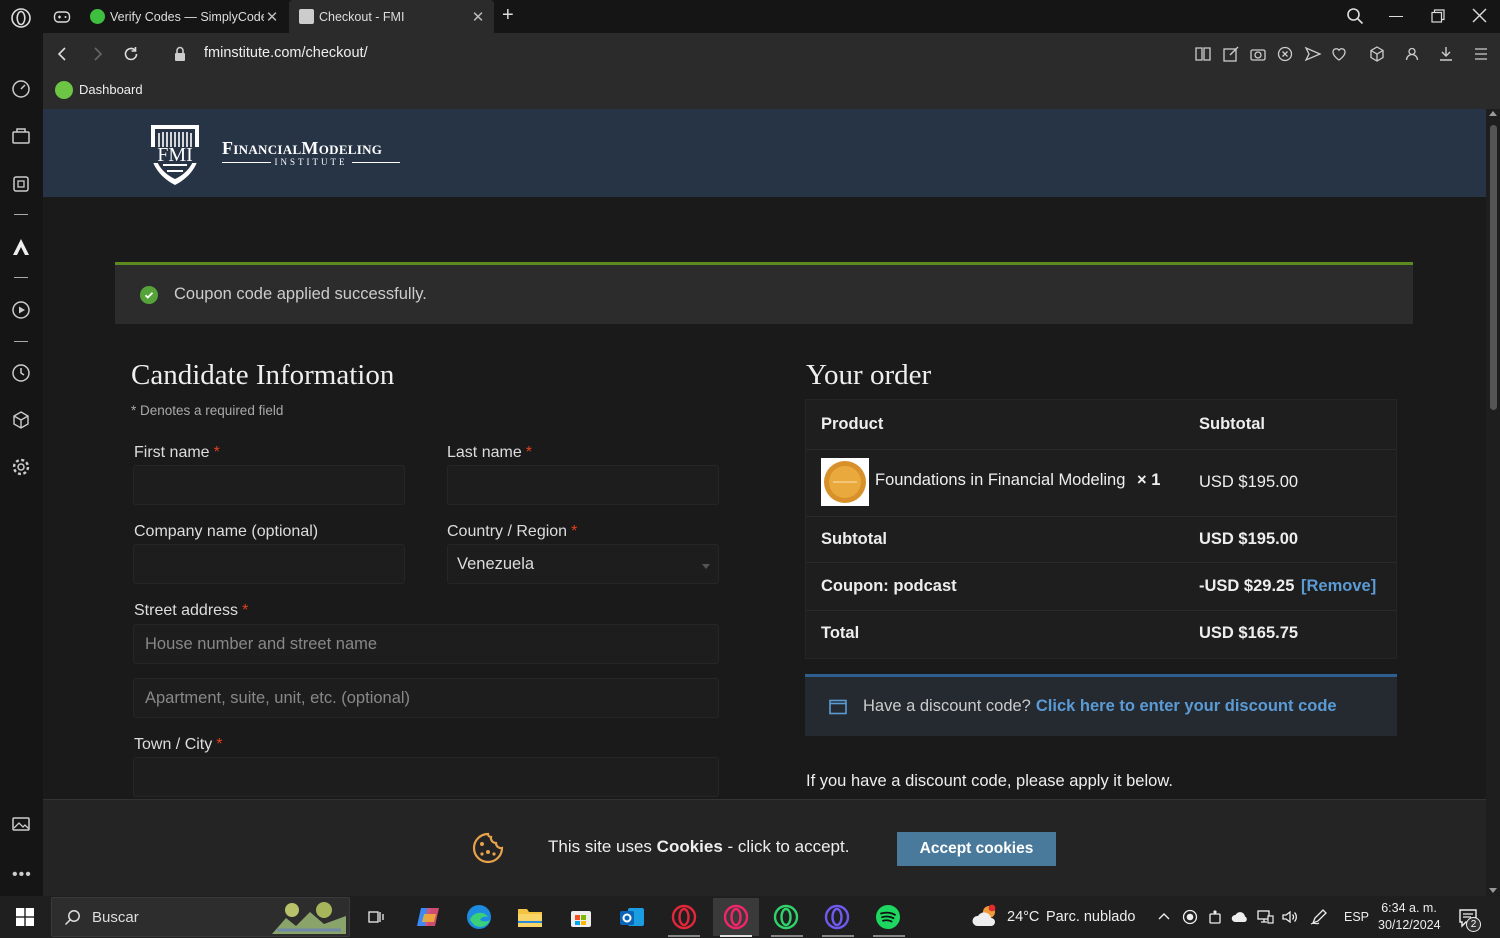  What do you see at coordinates (489, 453) in the screenshot?
I see `last-name-label: Last name *` at bounding box center [489, 453].